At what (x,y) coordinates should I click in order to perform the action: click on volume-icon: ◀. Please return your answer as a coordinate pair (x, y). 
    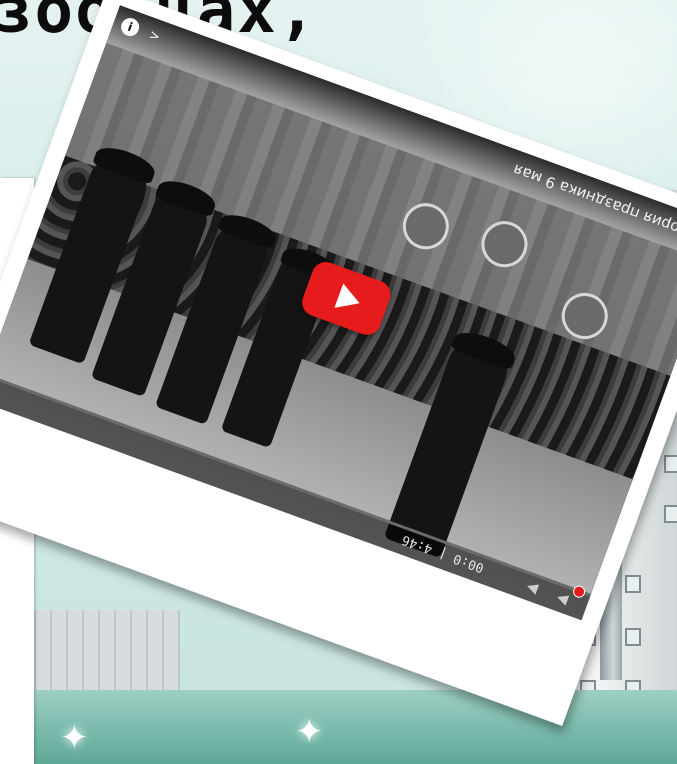
    Looking at the image, I should click on (533, 587).